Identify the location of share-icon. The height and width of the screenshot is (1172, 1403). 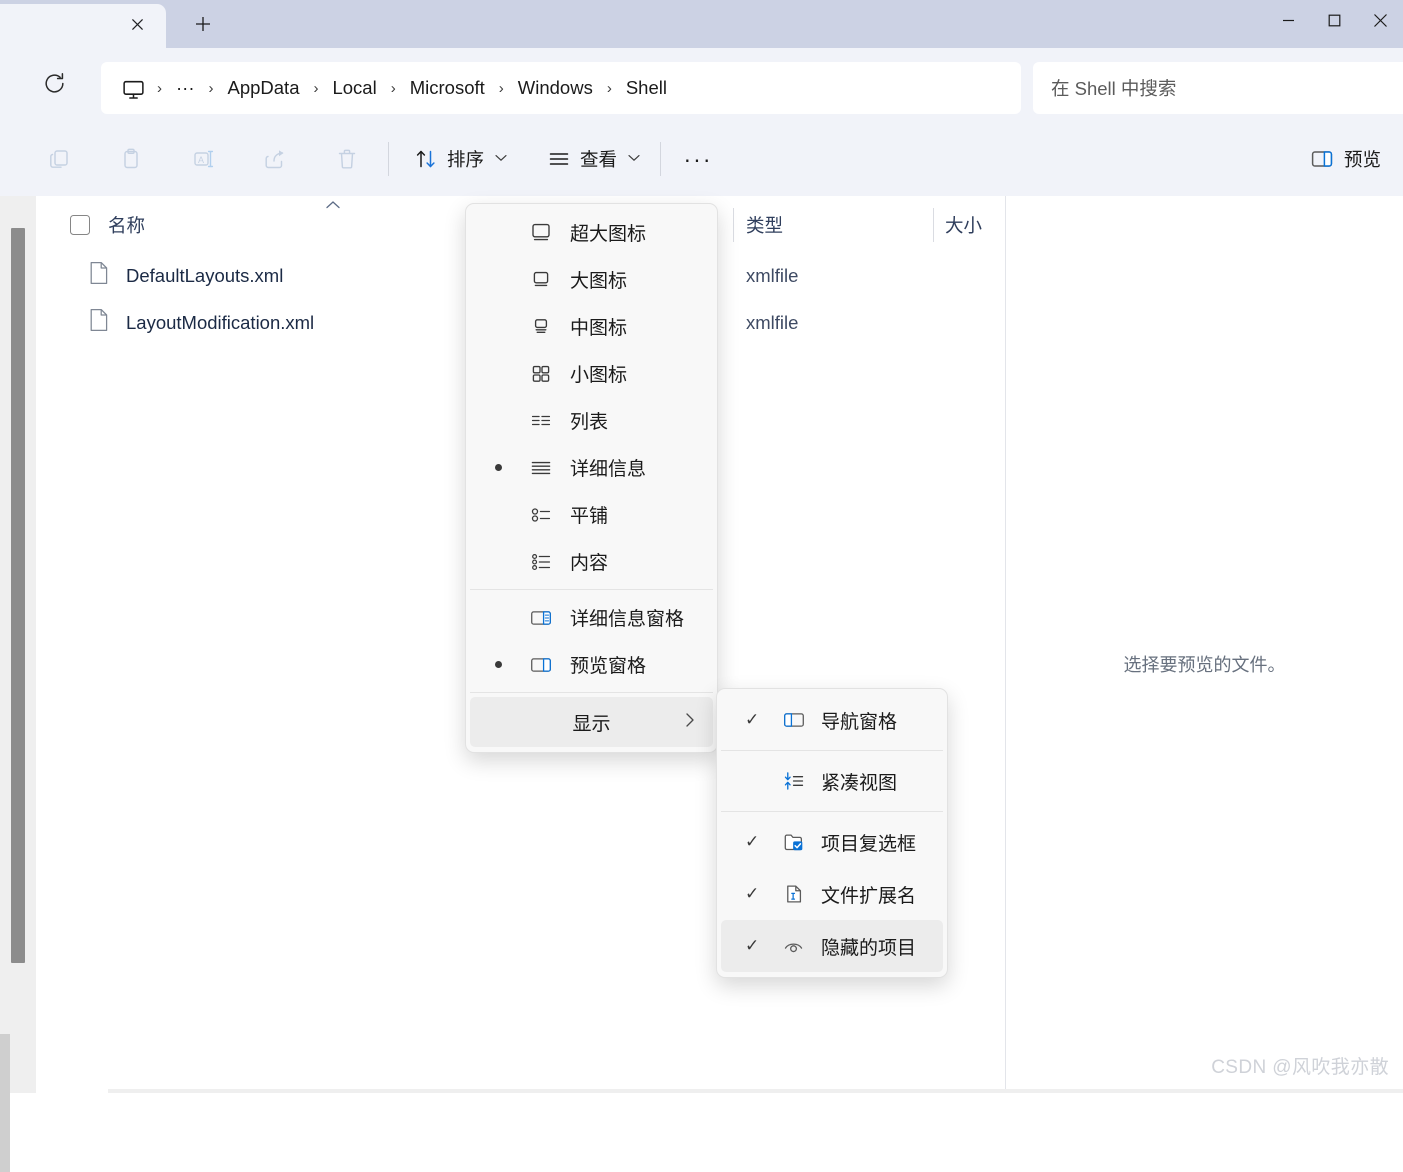
(274, 159).